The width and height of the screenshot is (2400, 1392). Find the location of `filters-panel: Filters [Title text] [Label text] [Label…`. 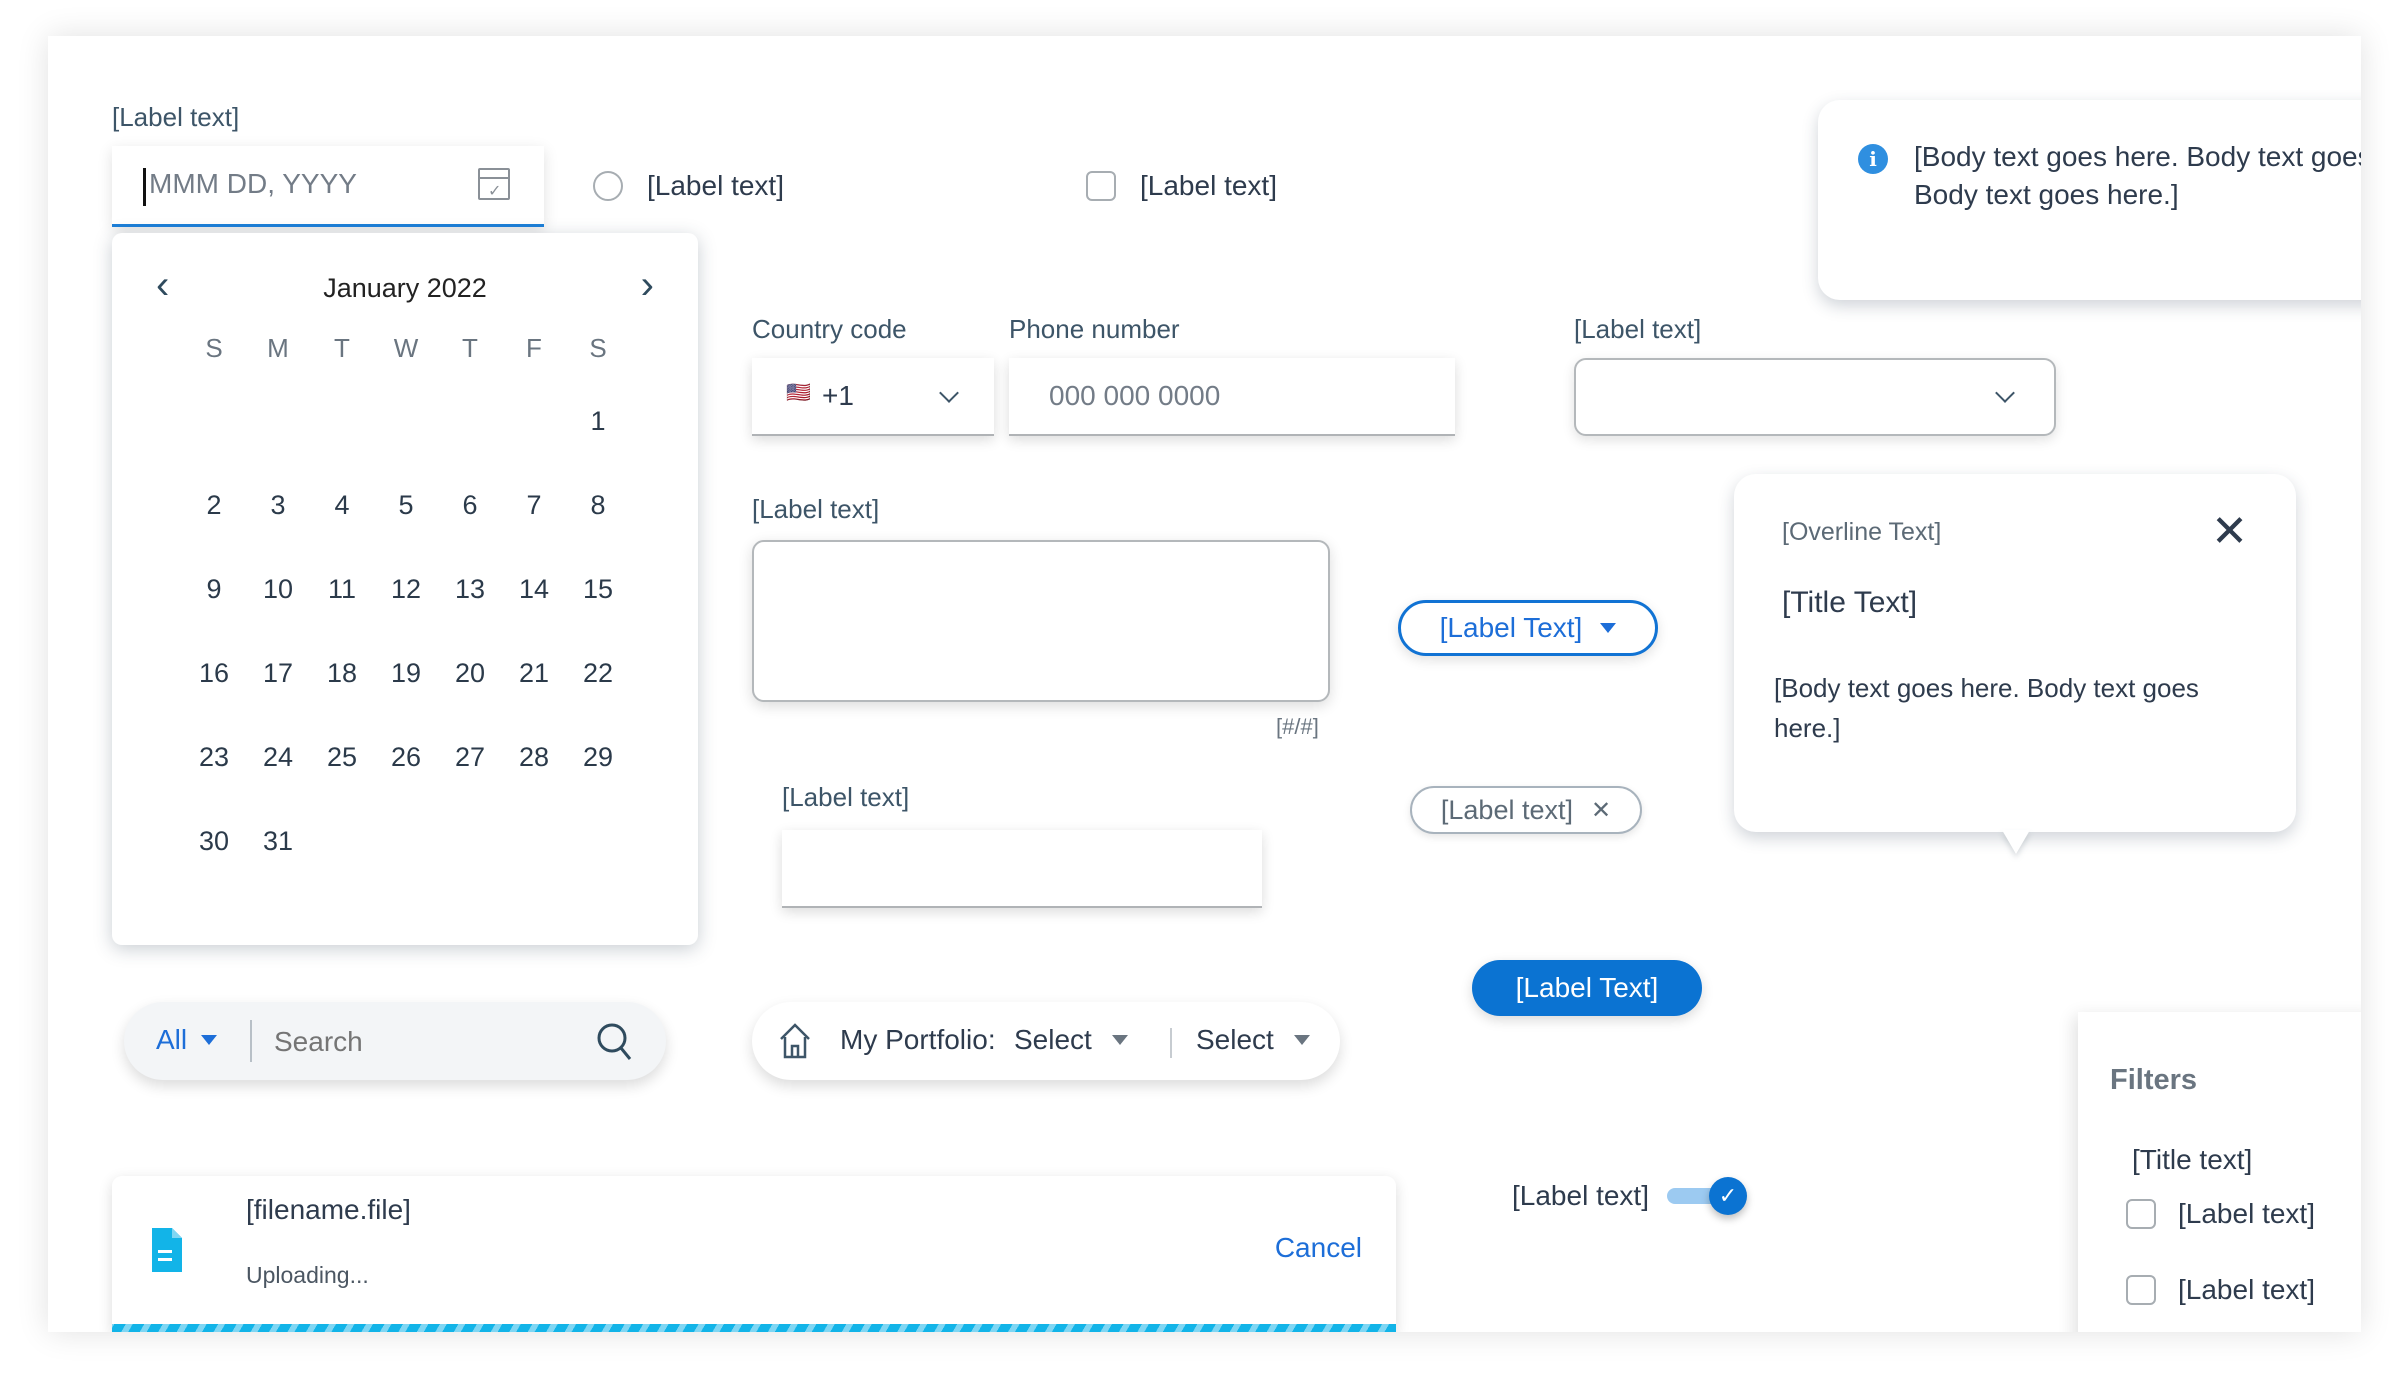

filters-panel: Filters [Title text] [Label text] [Label… is located at coordinates (2219, 1172).